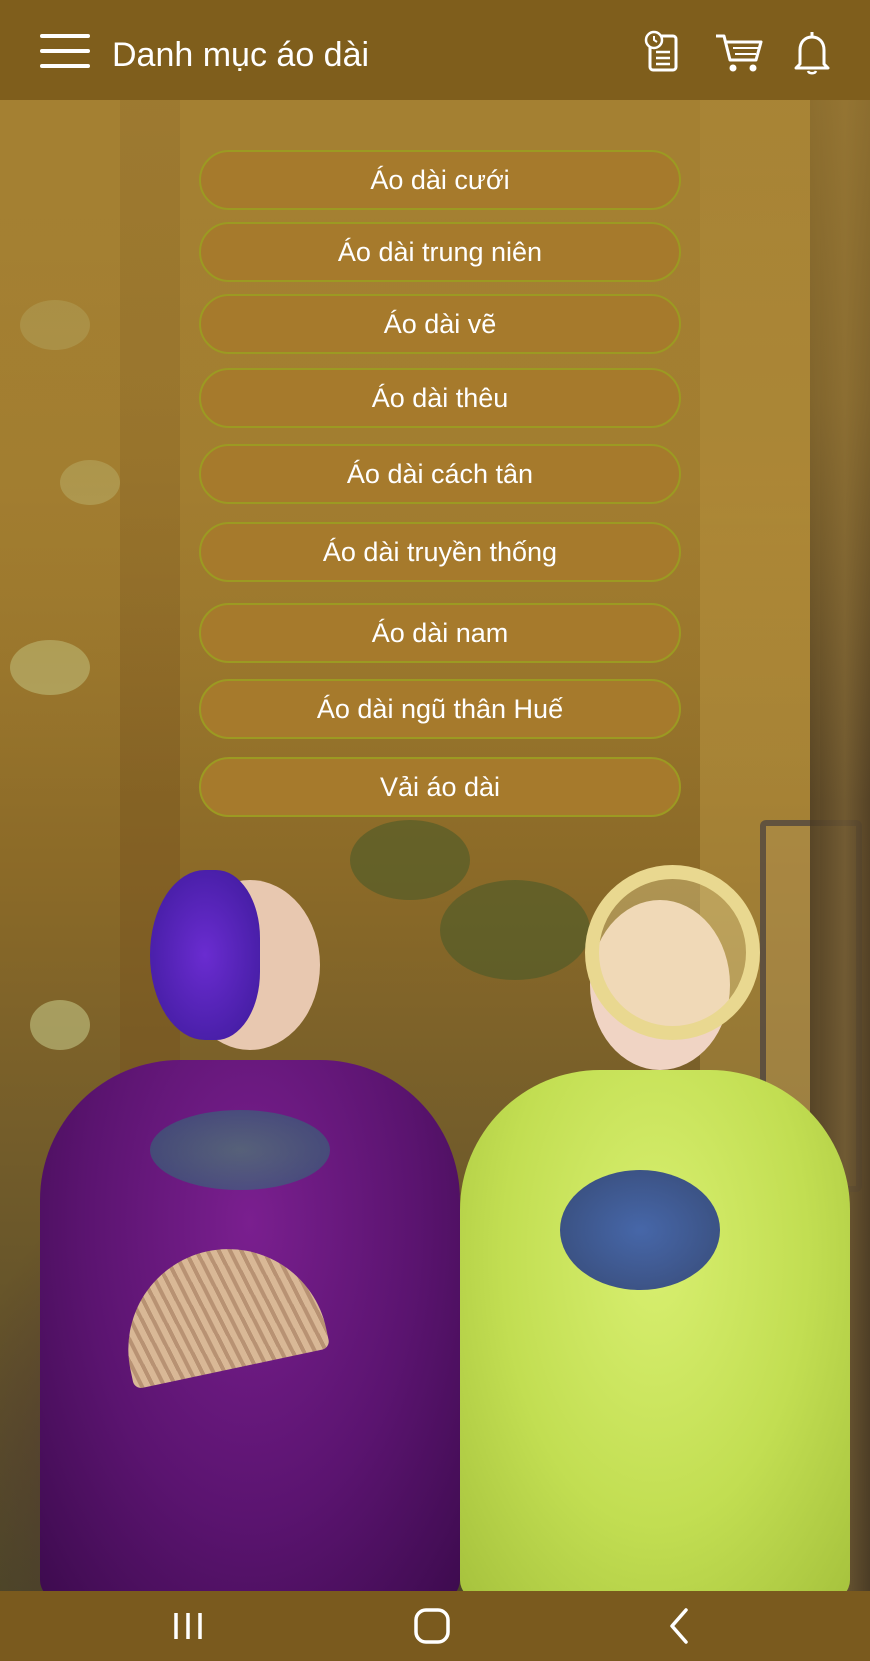 This screenshot has width=870, height=1661. What do you see at coordinates (435, 50) in the screenshot?
I see `app-header: Danh mục áo dài` at bounding box center [435, 50].